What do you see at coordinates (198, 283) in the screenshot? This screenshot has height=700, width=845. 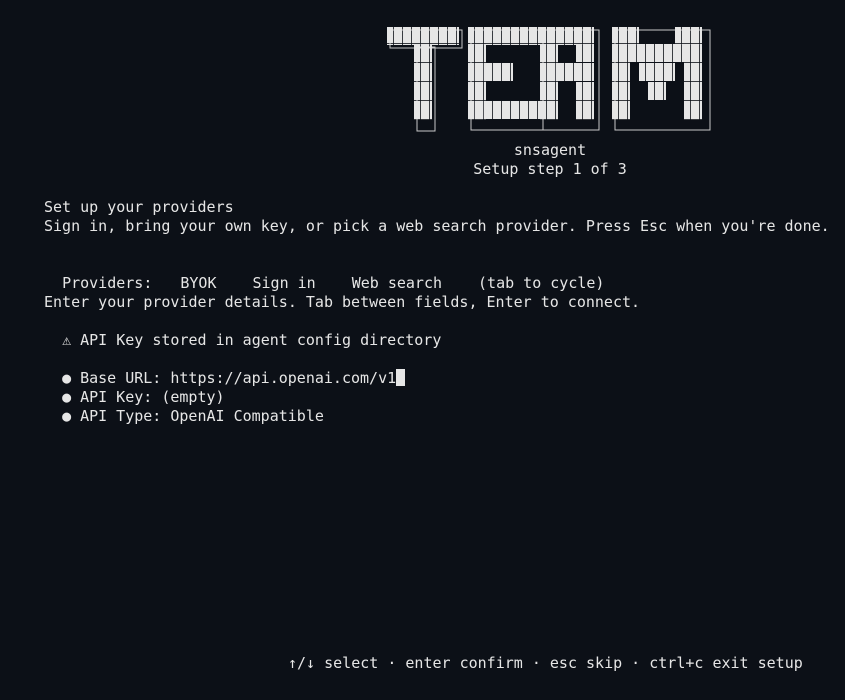 I see `tab-byok: BYOK` at bounding box center [198, 283].